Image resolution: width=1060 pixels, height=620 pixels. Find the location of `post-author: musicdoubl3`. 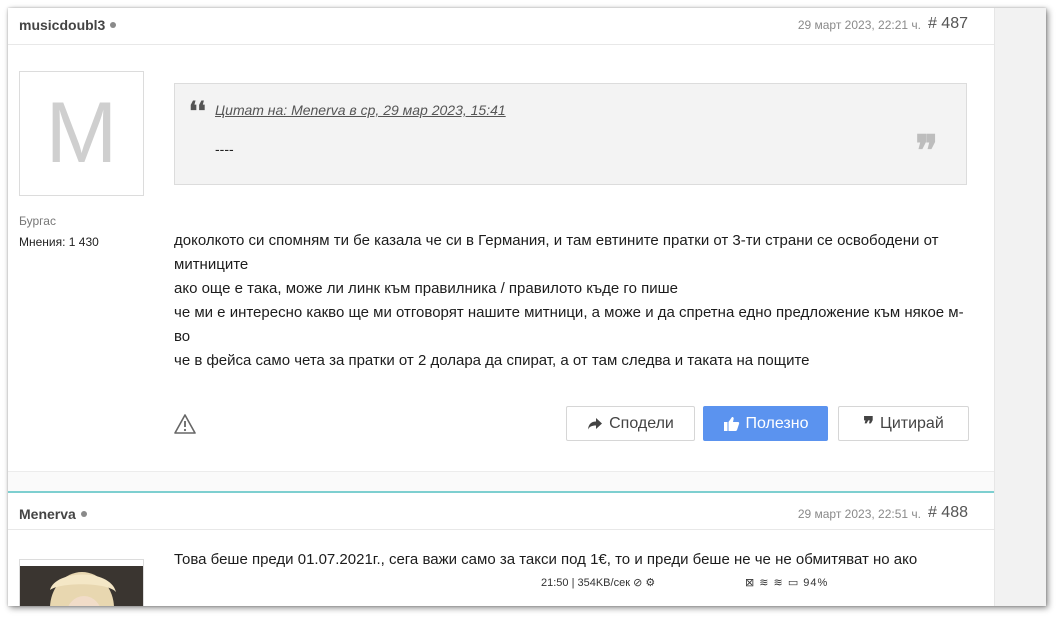

post-author: musicdoubl3 is located at coordinates (68, 25).